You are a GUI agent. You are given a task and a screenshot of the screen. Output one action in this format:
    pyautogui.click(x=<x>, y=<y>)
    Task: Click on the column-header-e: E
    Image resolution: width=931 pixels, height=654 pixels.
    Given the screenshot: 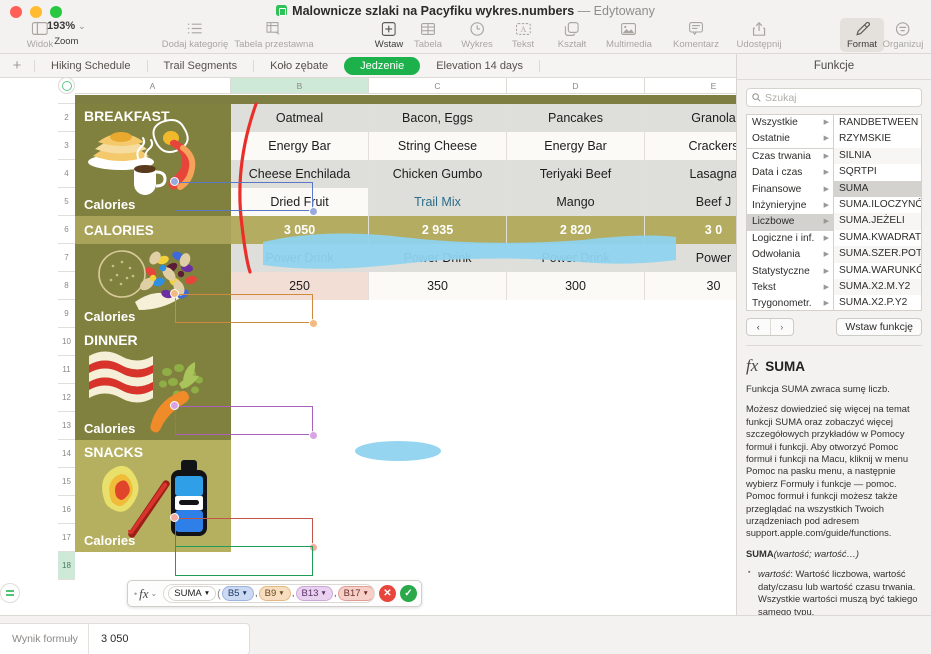 What is the action you would take?
    pyautogui.click(x=690, y=86)
    